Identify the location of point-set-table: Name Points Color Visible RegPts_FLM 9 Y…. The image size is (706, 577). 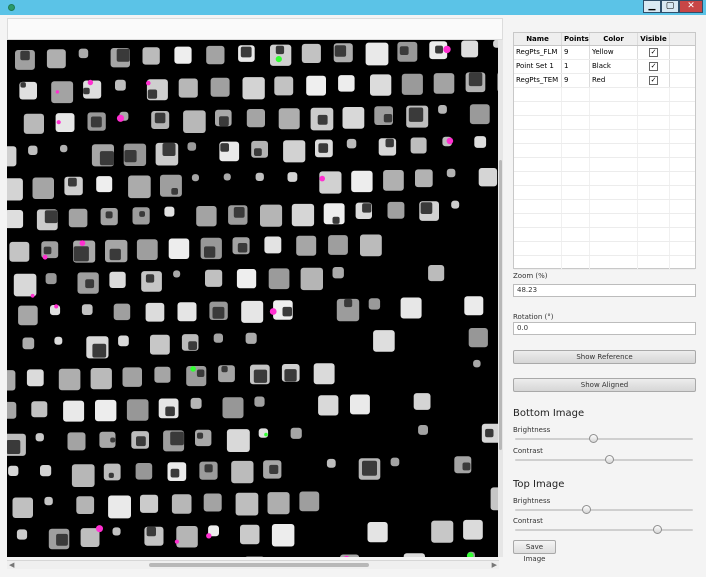
(604, 151).